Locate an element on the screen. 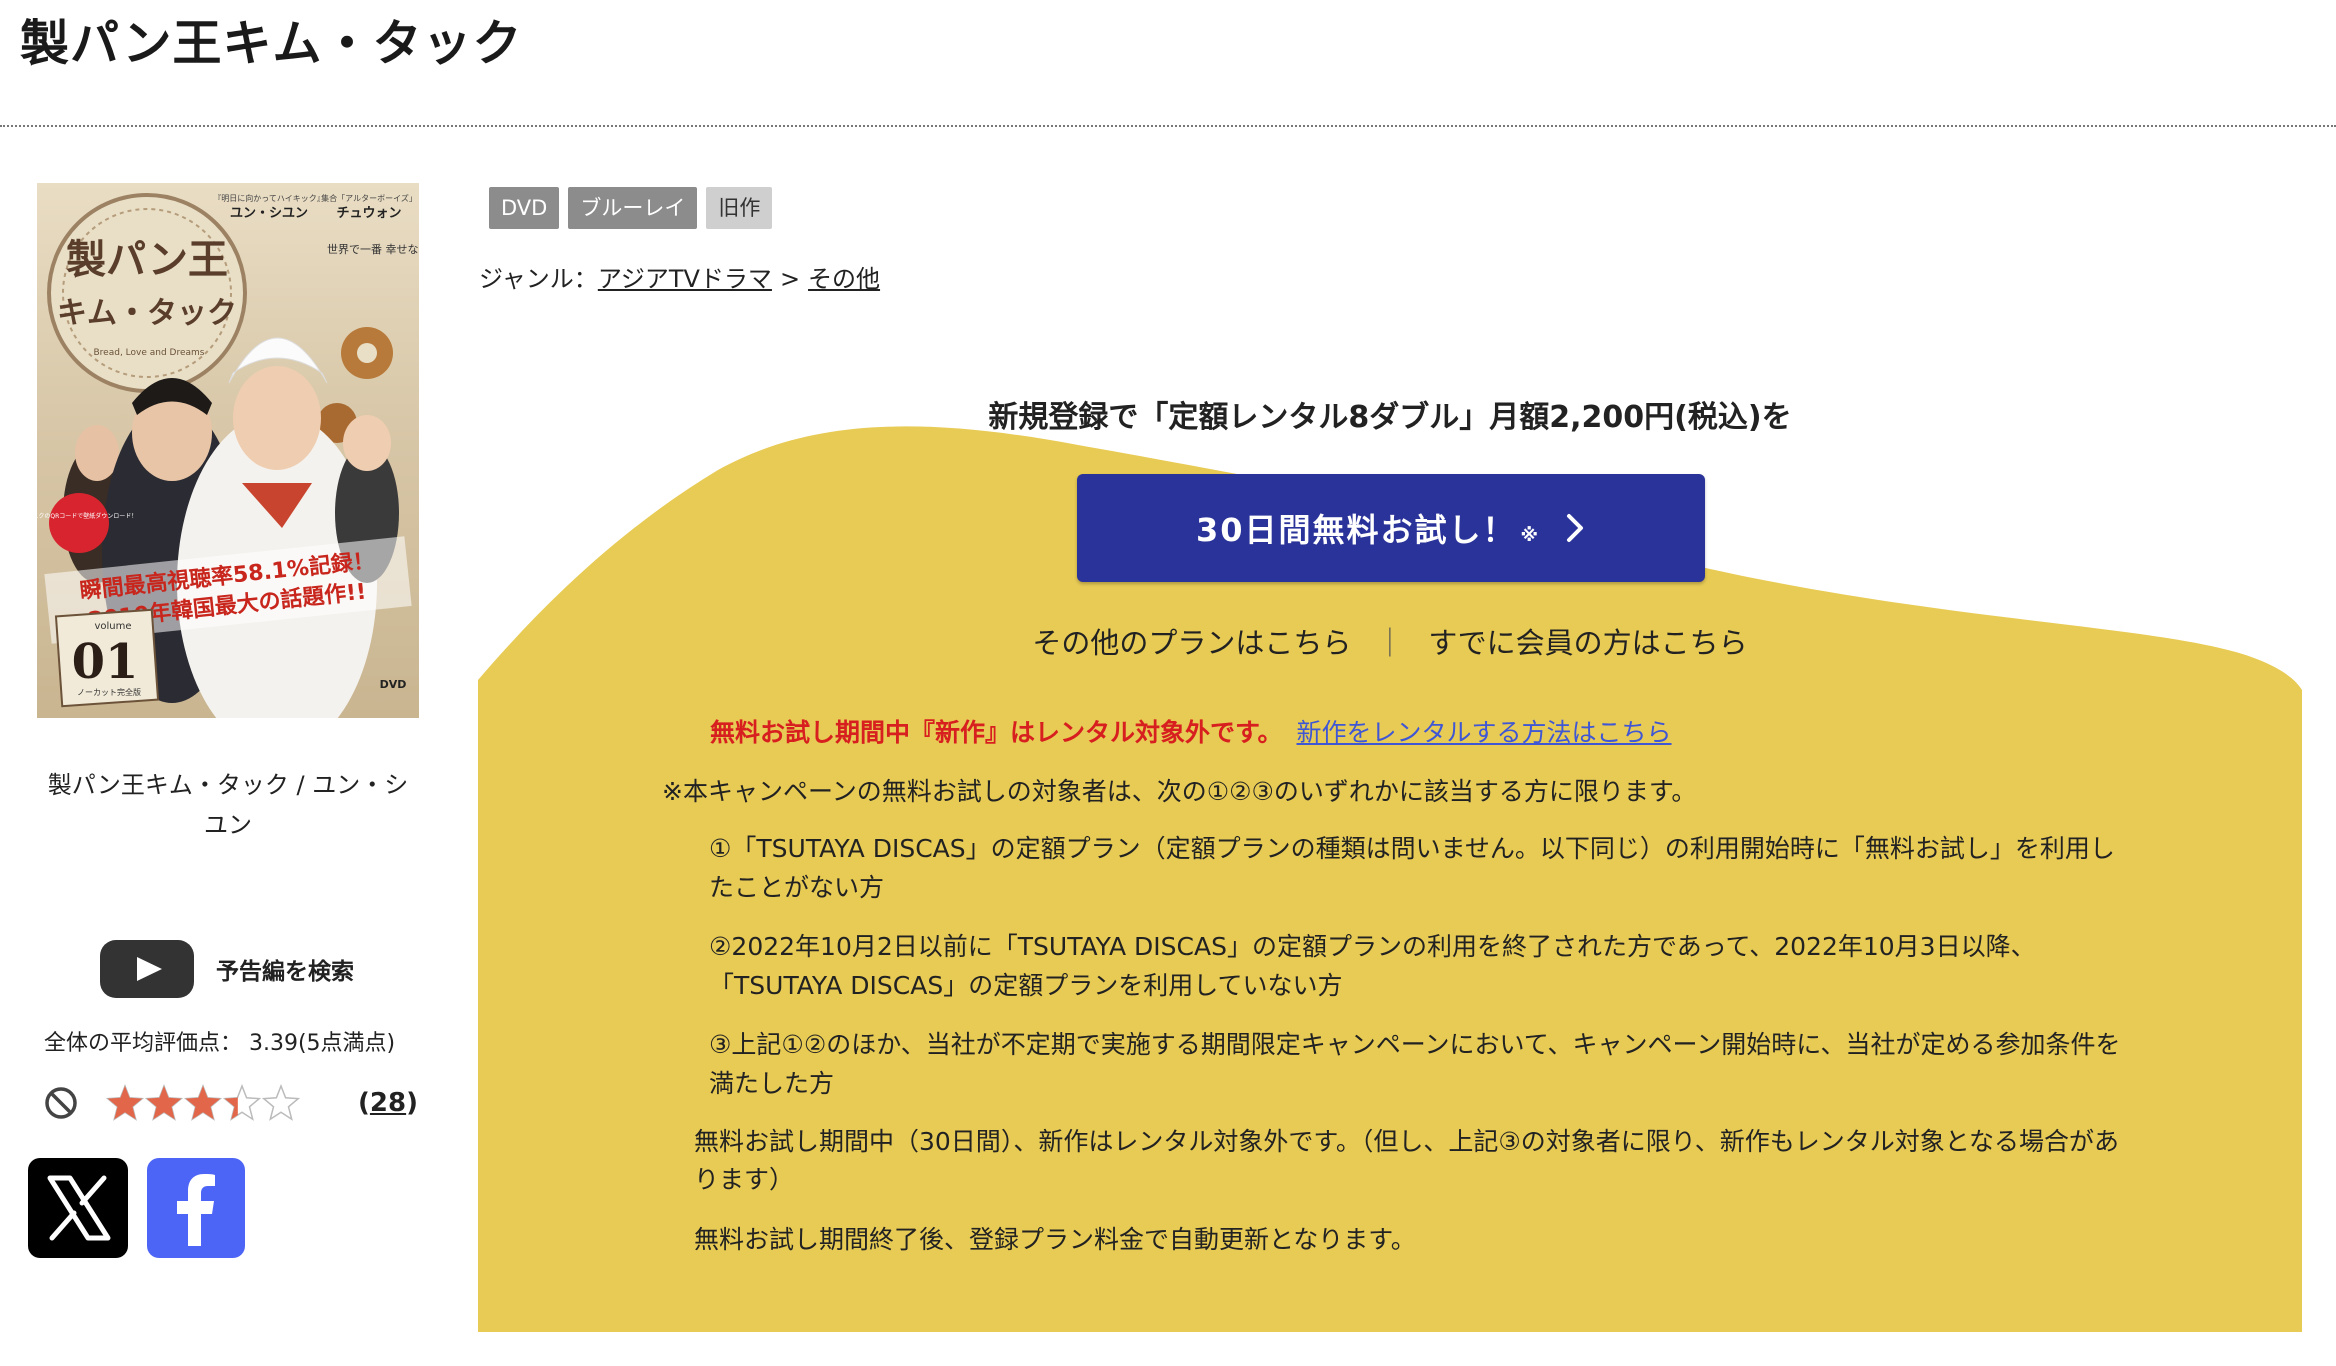 This screenshot has width=2336, height=1366. title-divider is located at coordinates (1168, 126).